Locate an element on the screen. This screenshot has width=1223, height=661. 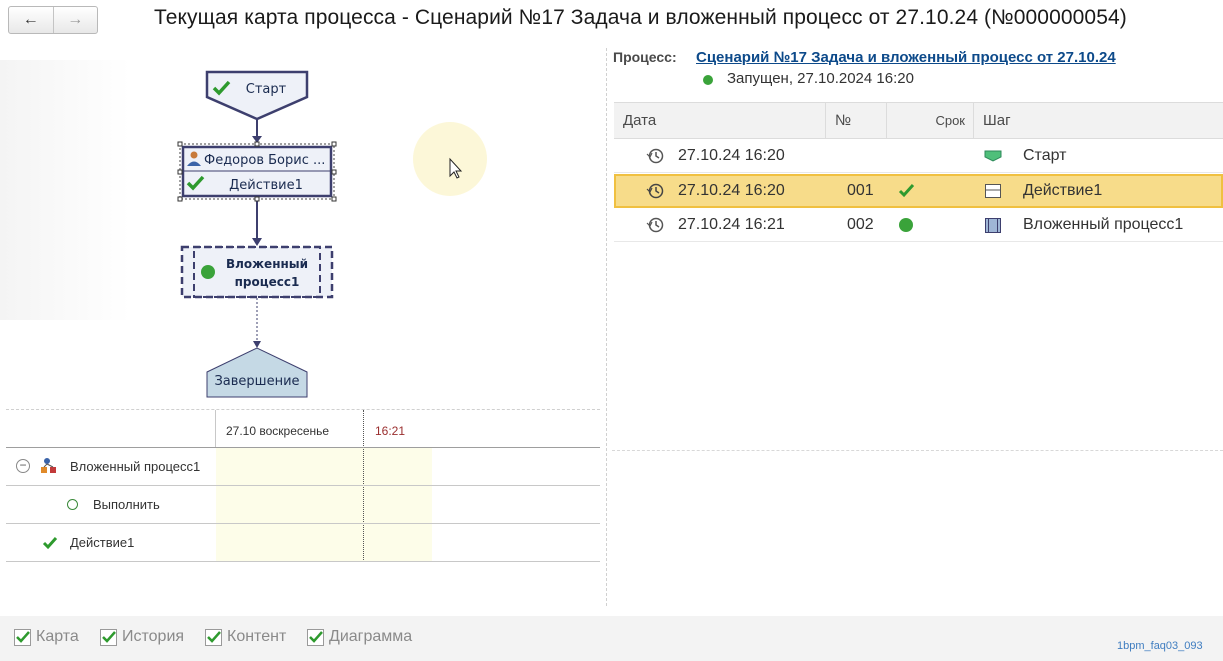
start-node: Старт is located at coordinates (257, 95).